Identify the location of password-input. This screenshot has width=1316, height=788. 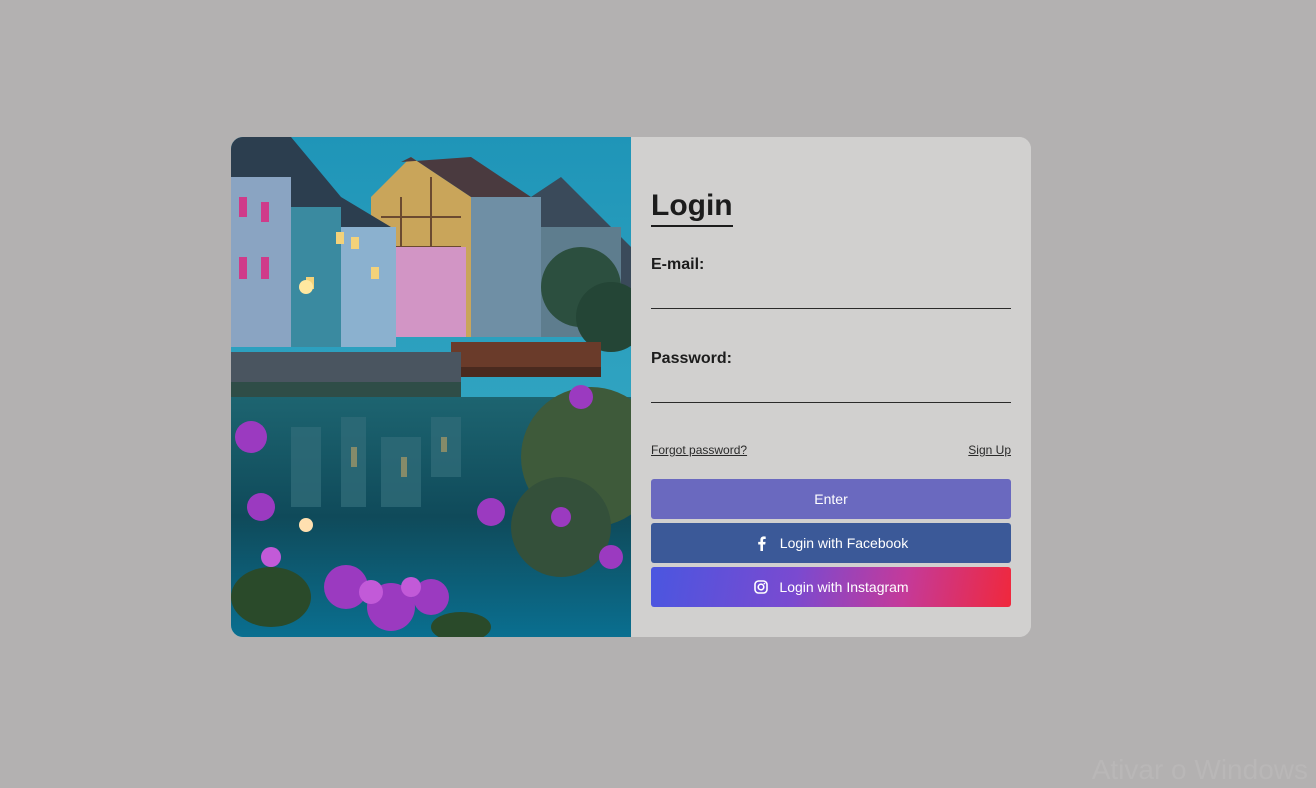
(831, 388).